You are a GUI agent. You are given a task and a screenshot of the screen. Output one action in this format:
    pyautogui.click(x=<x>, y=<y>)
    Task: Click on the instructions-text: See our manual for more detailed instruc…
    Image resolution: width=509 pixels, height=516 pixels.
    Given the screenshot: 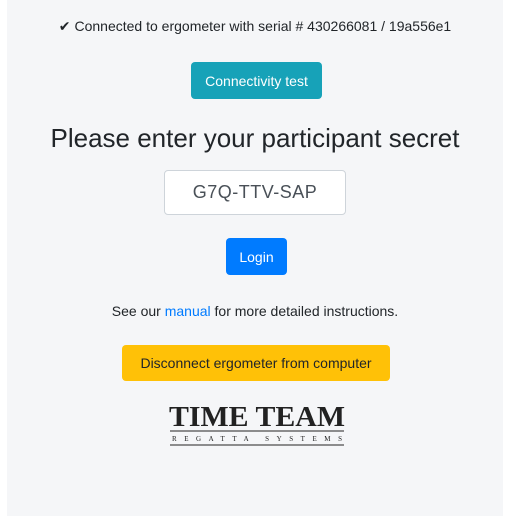 What is the action you would take?
    pyautogui.click(x=255, y=311)
    